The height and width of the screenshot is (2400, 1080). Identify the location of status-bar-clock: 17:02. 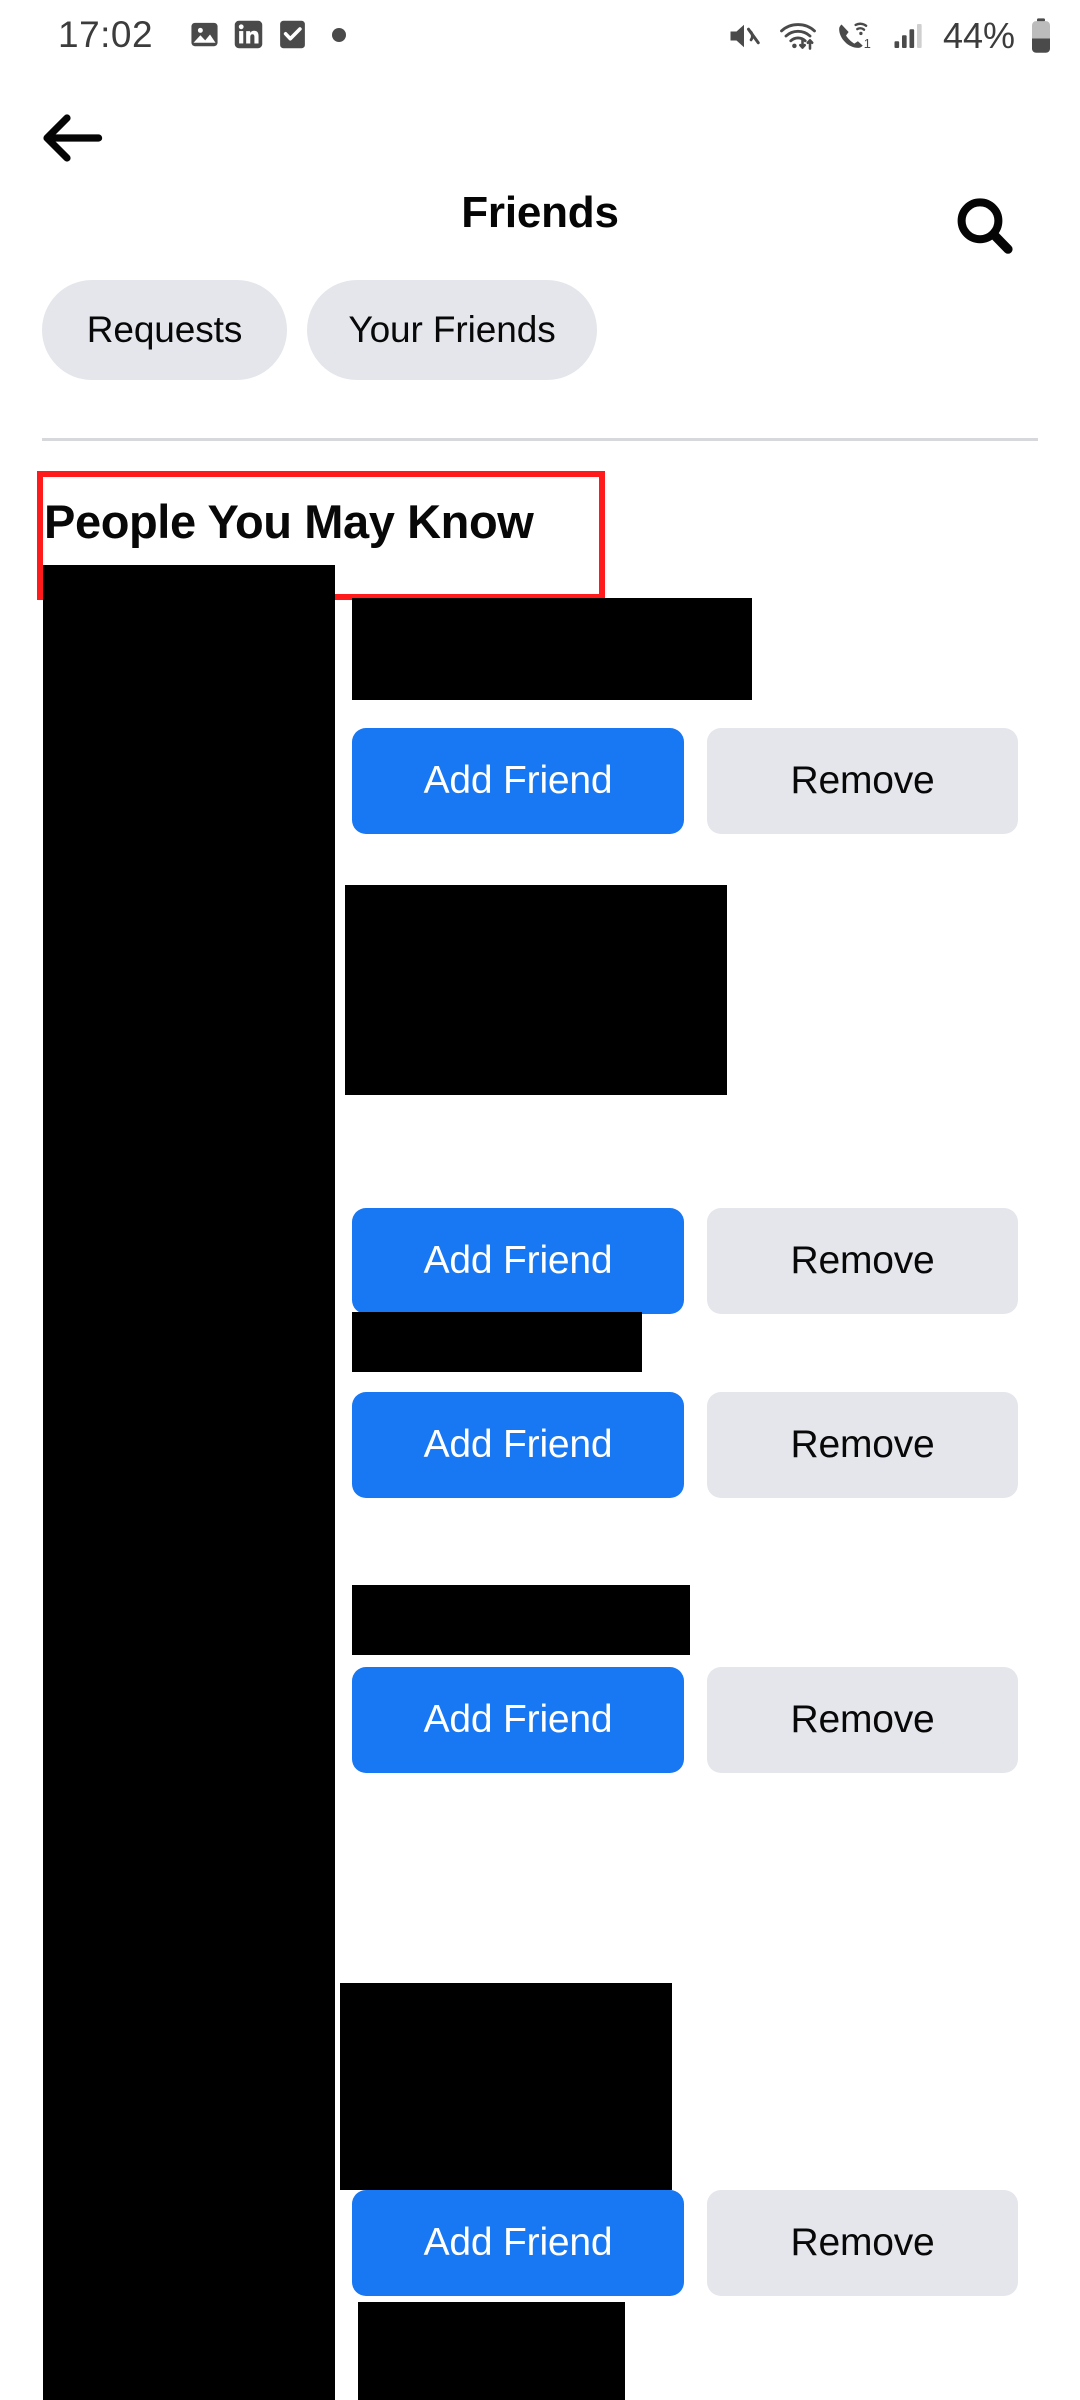
(106, 34).